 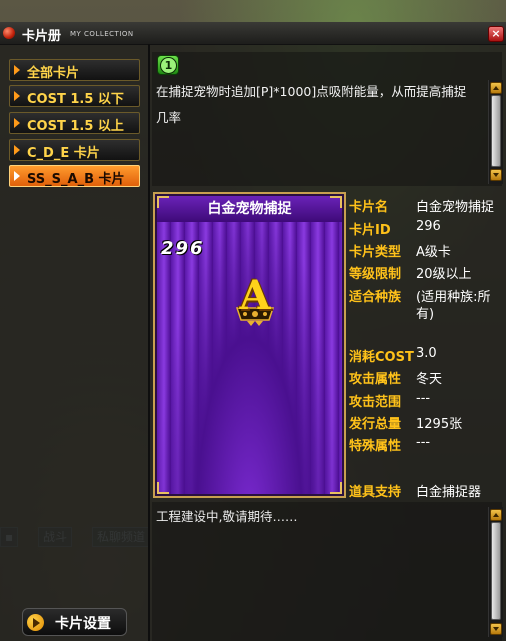 I want to click on bottom-scrollbar, so click(x=495, y=572).